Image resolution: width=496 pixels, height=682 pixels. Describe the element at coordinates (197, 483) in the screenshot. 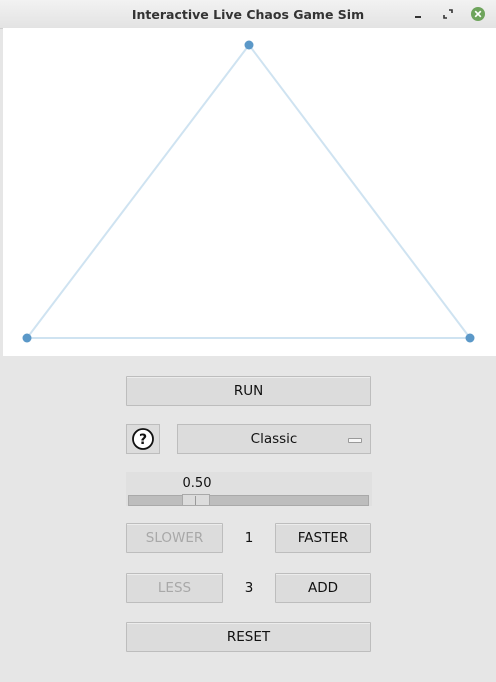

I see `ratio-value: 0.50` at that location.